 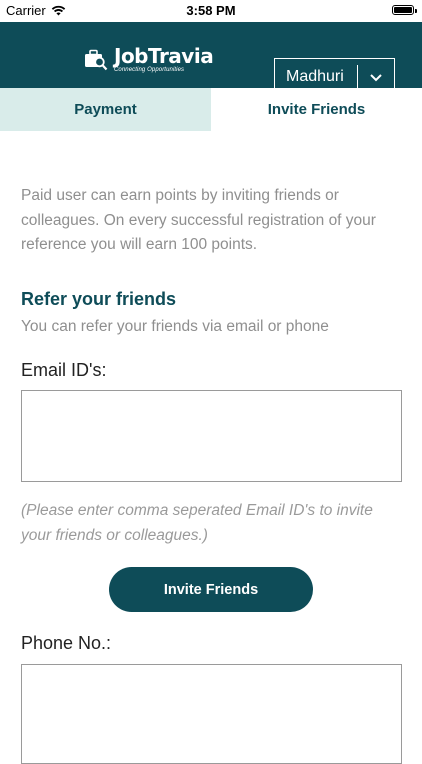 I want to click on email-label: Email ID's:, so click(x=64, y=370).